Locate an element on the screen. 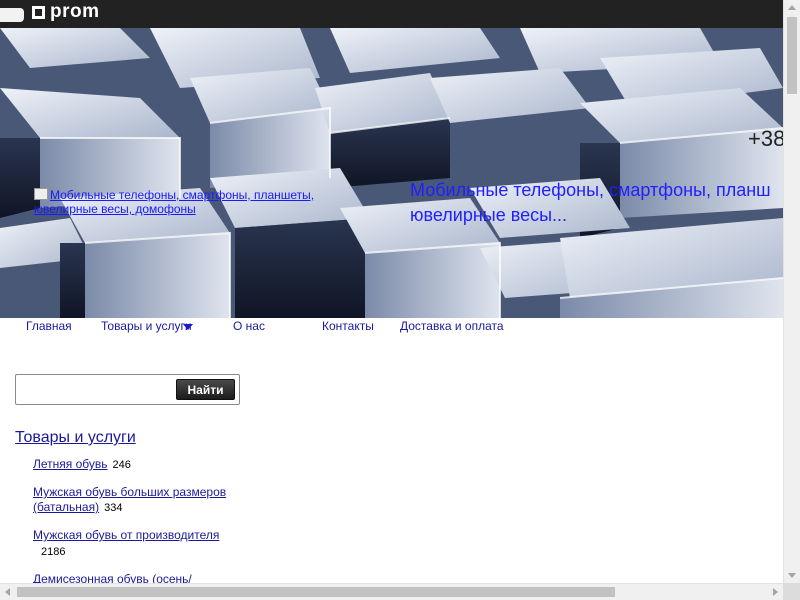 The height and width of the screenshot is (600, 800). category-link: Летняя обувь is located at coordinates (70, 464).